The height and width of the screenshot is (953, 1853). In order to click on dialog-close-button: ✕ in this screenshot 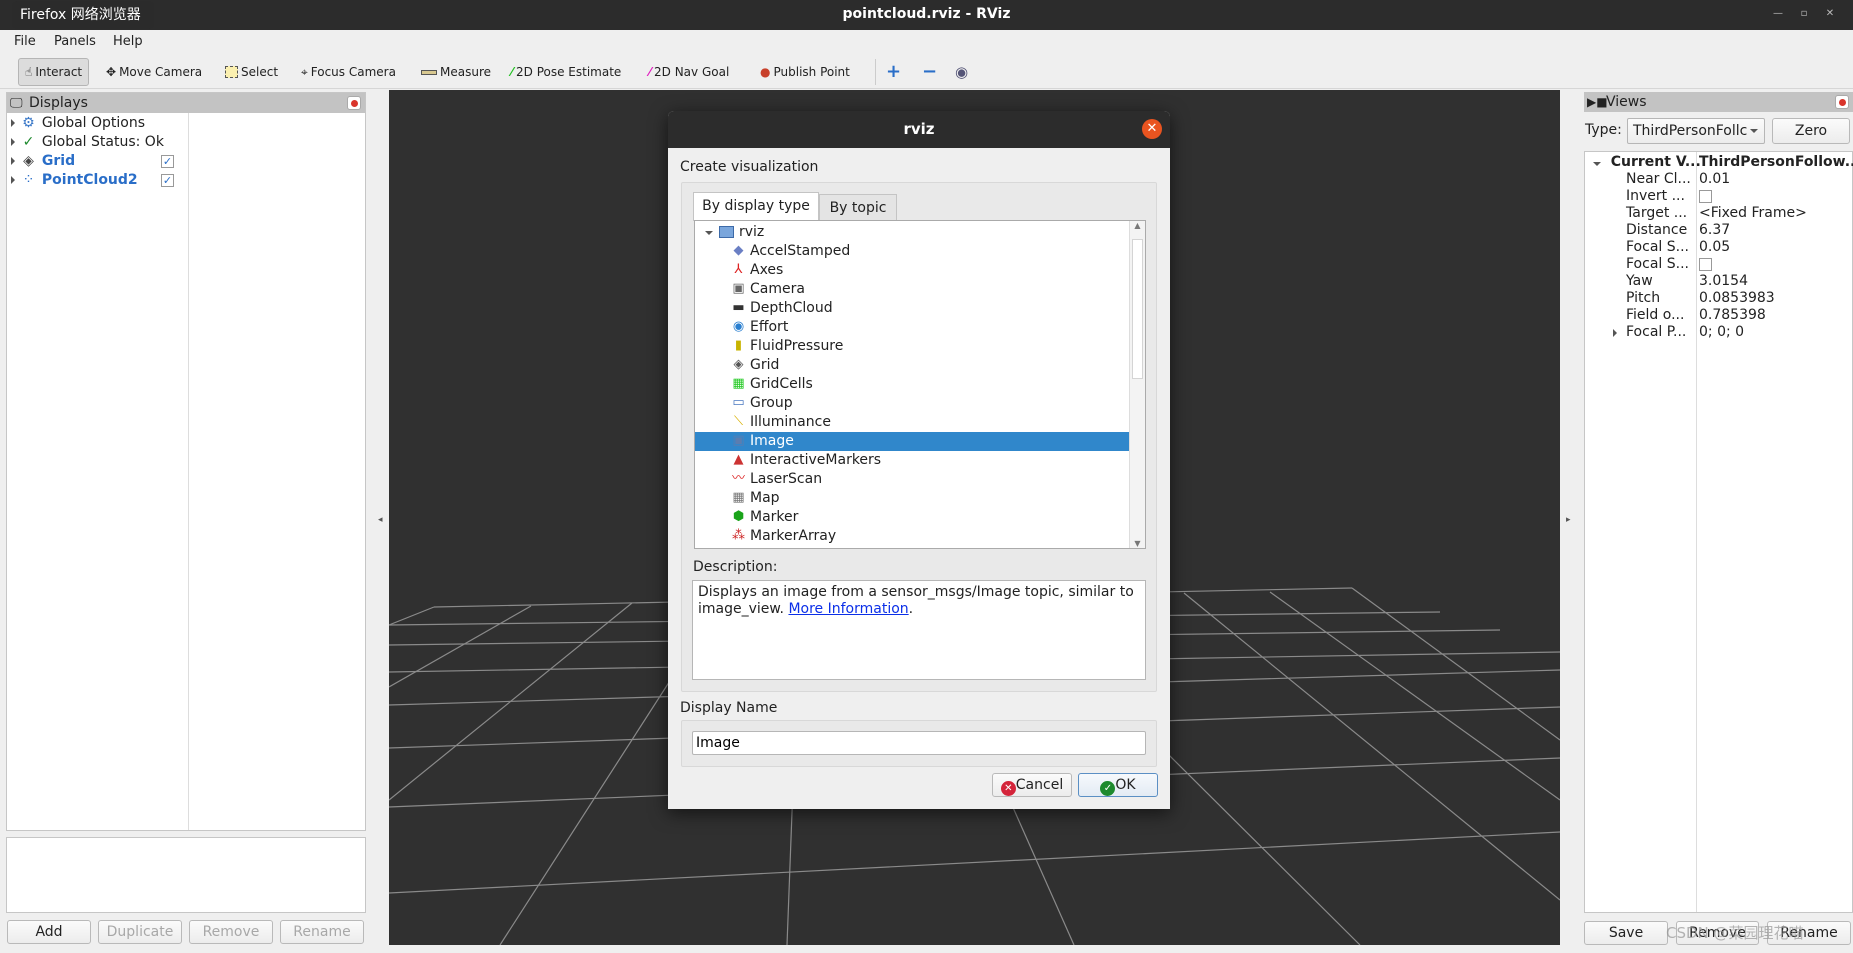, I will do `click(1152, 129)`.